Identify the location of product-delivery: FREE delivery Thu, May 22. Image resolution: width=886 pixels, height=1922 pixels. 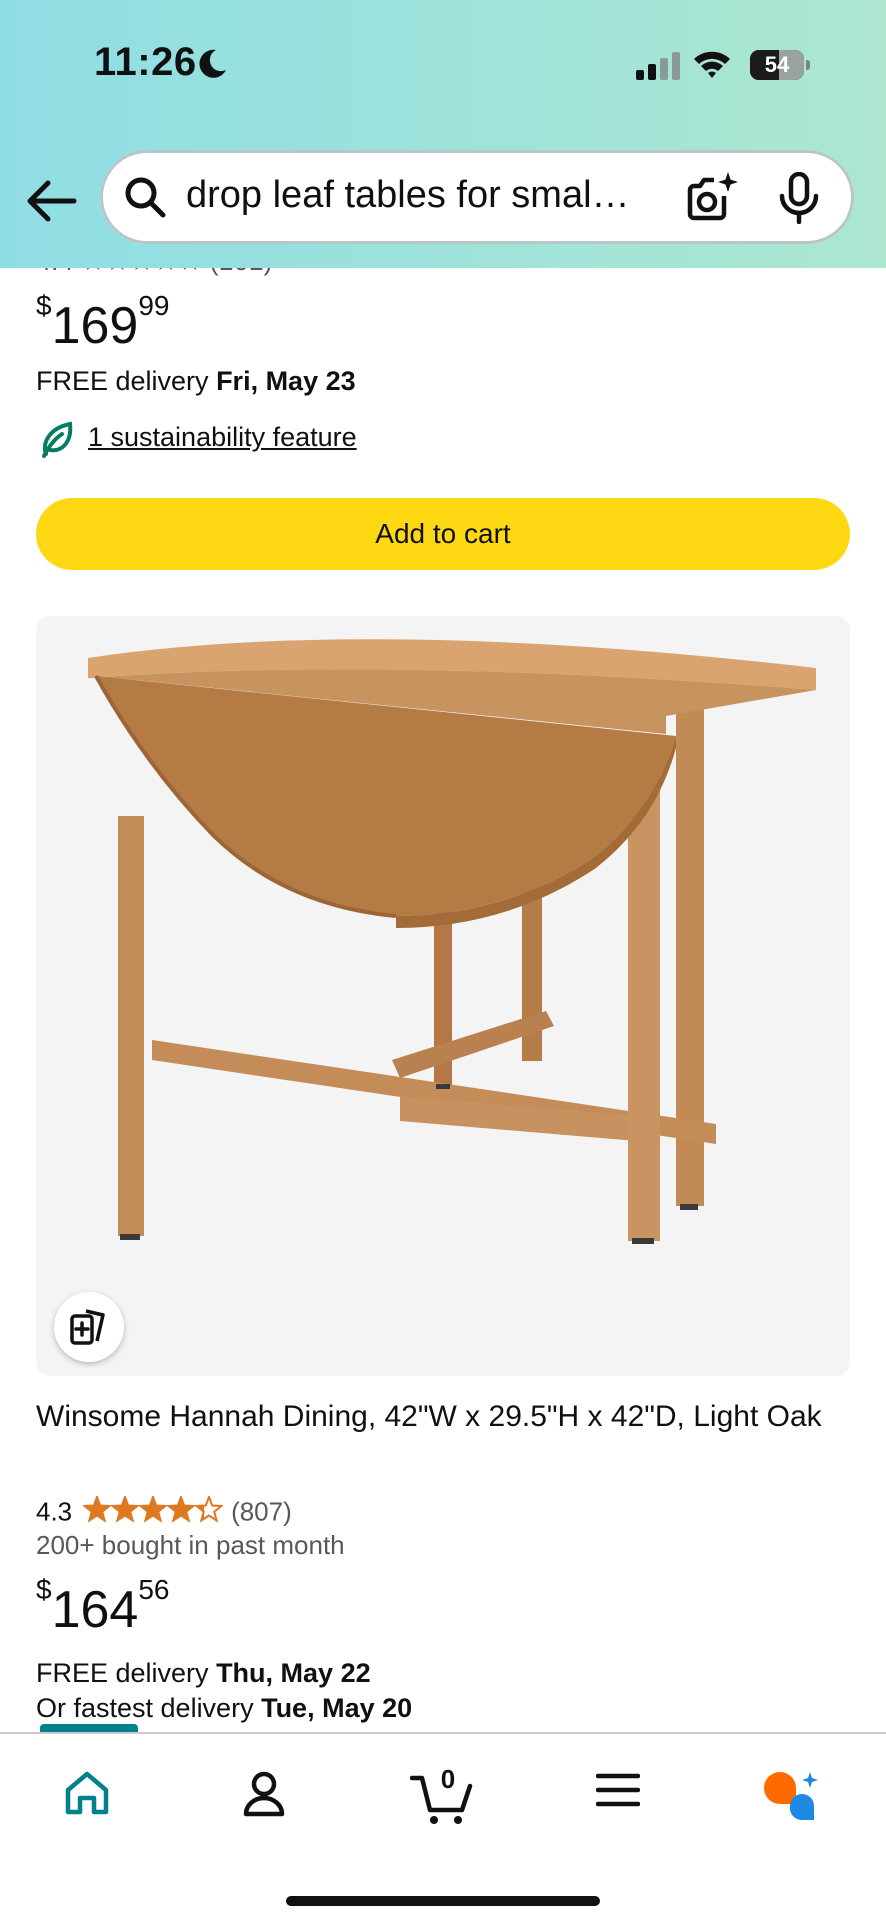
(203, 1673).